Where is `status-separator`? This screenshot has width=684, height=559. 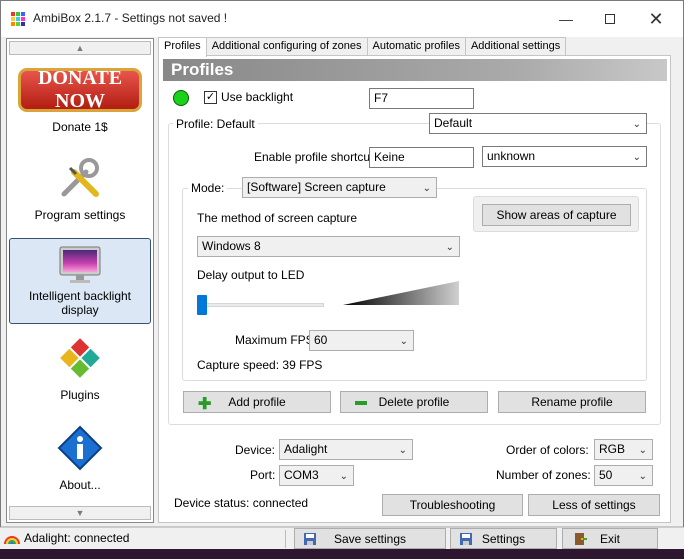 status-separator is located at coordinates (285, 539).